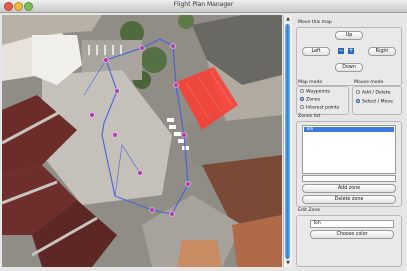 The width and height of the screenshot is (407, 271). I want to click on mouse-mode-group: Add / Delete Select / Move, so click(377, 100).